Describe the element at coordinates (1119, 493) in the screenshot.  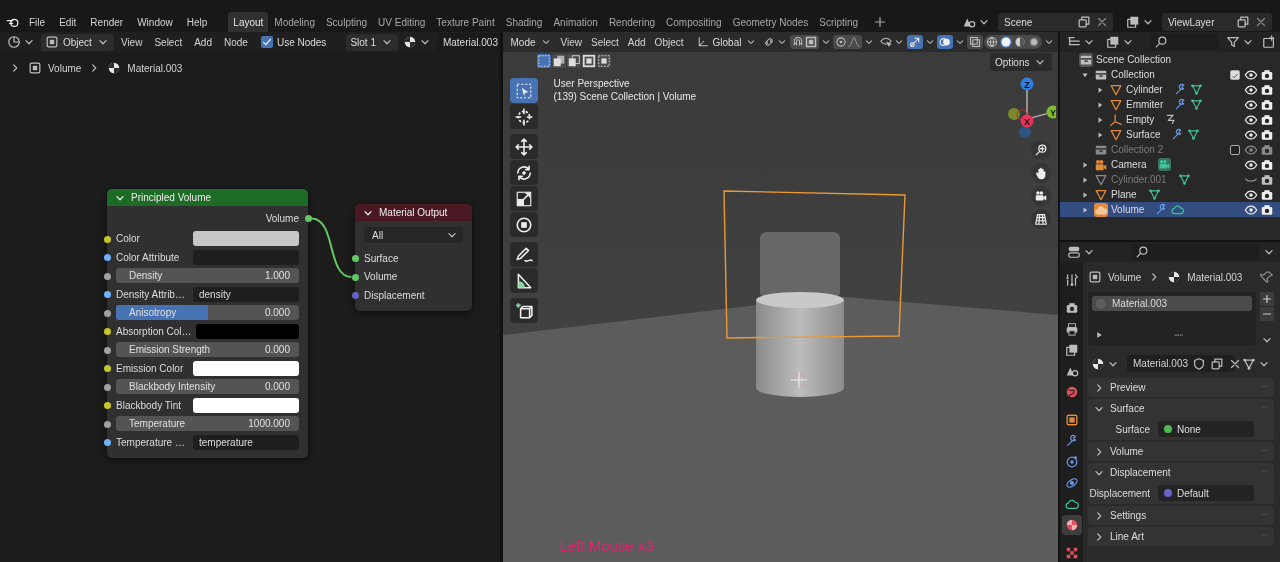
I see `field-label: Displacement` at that location.